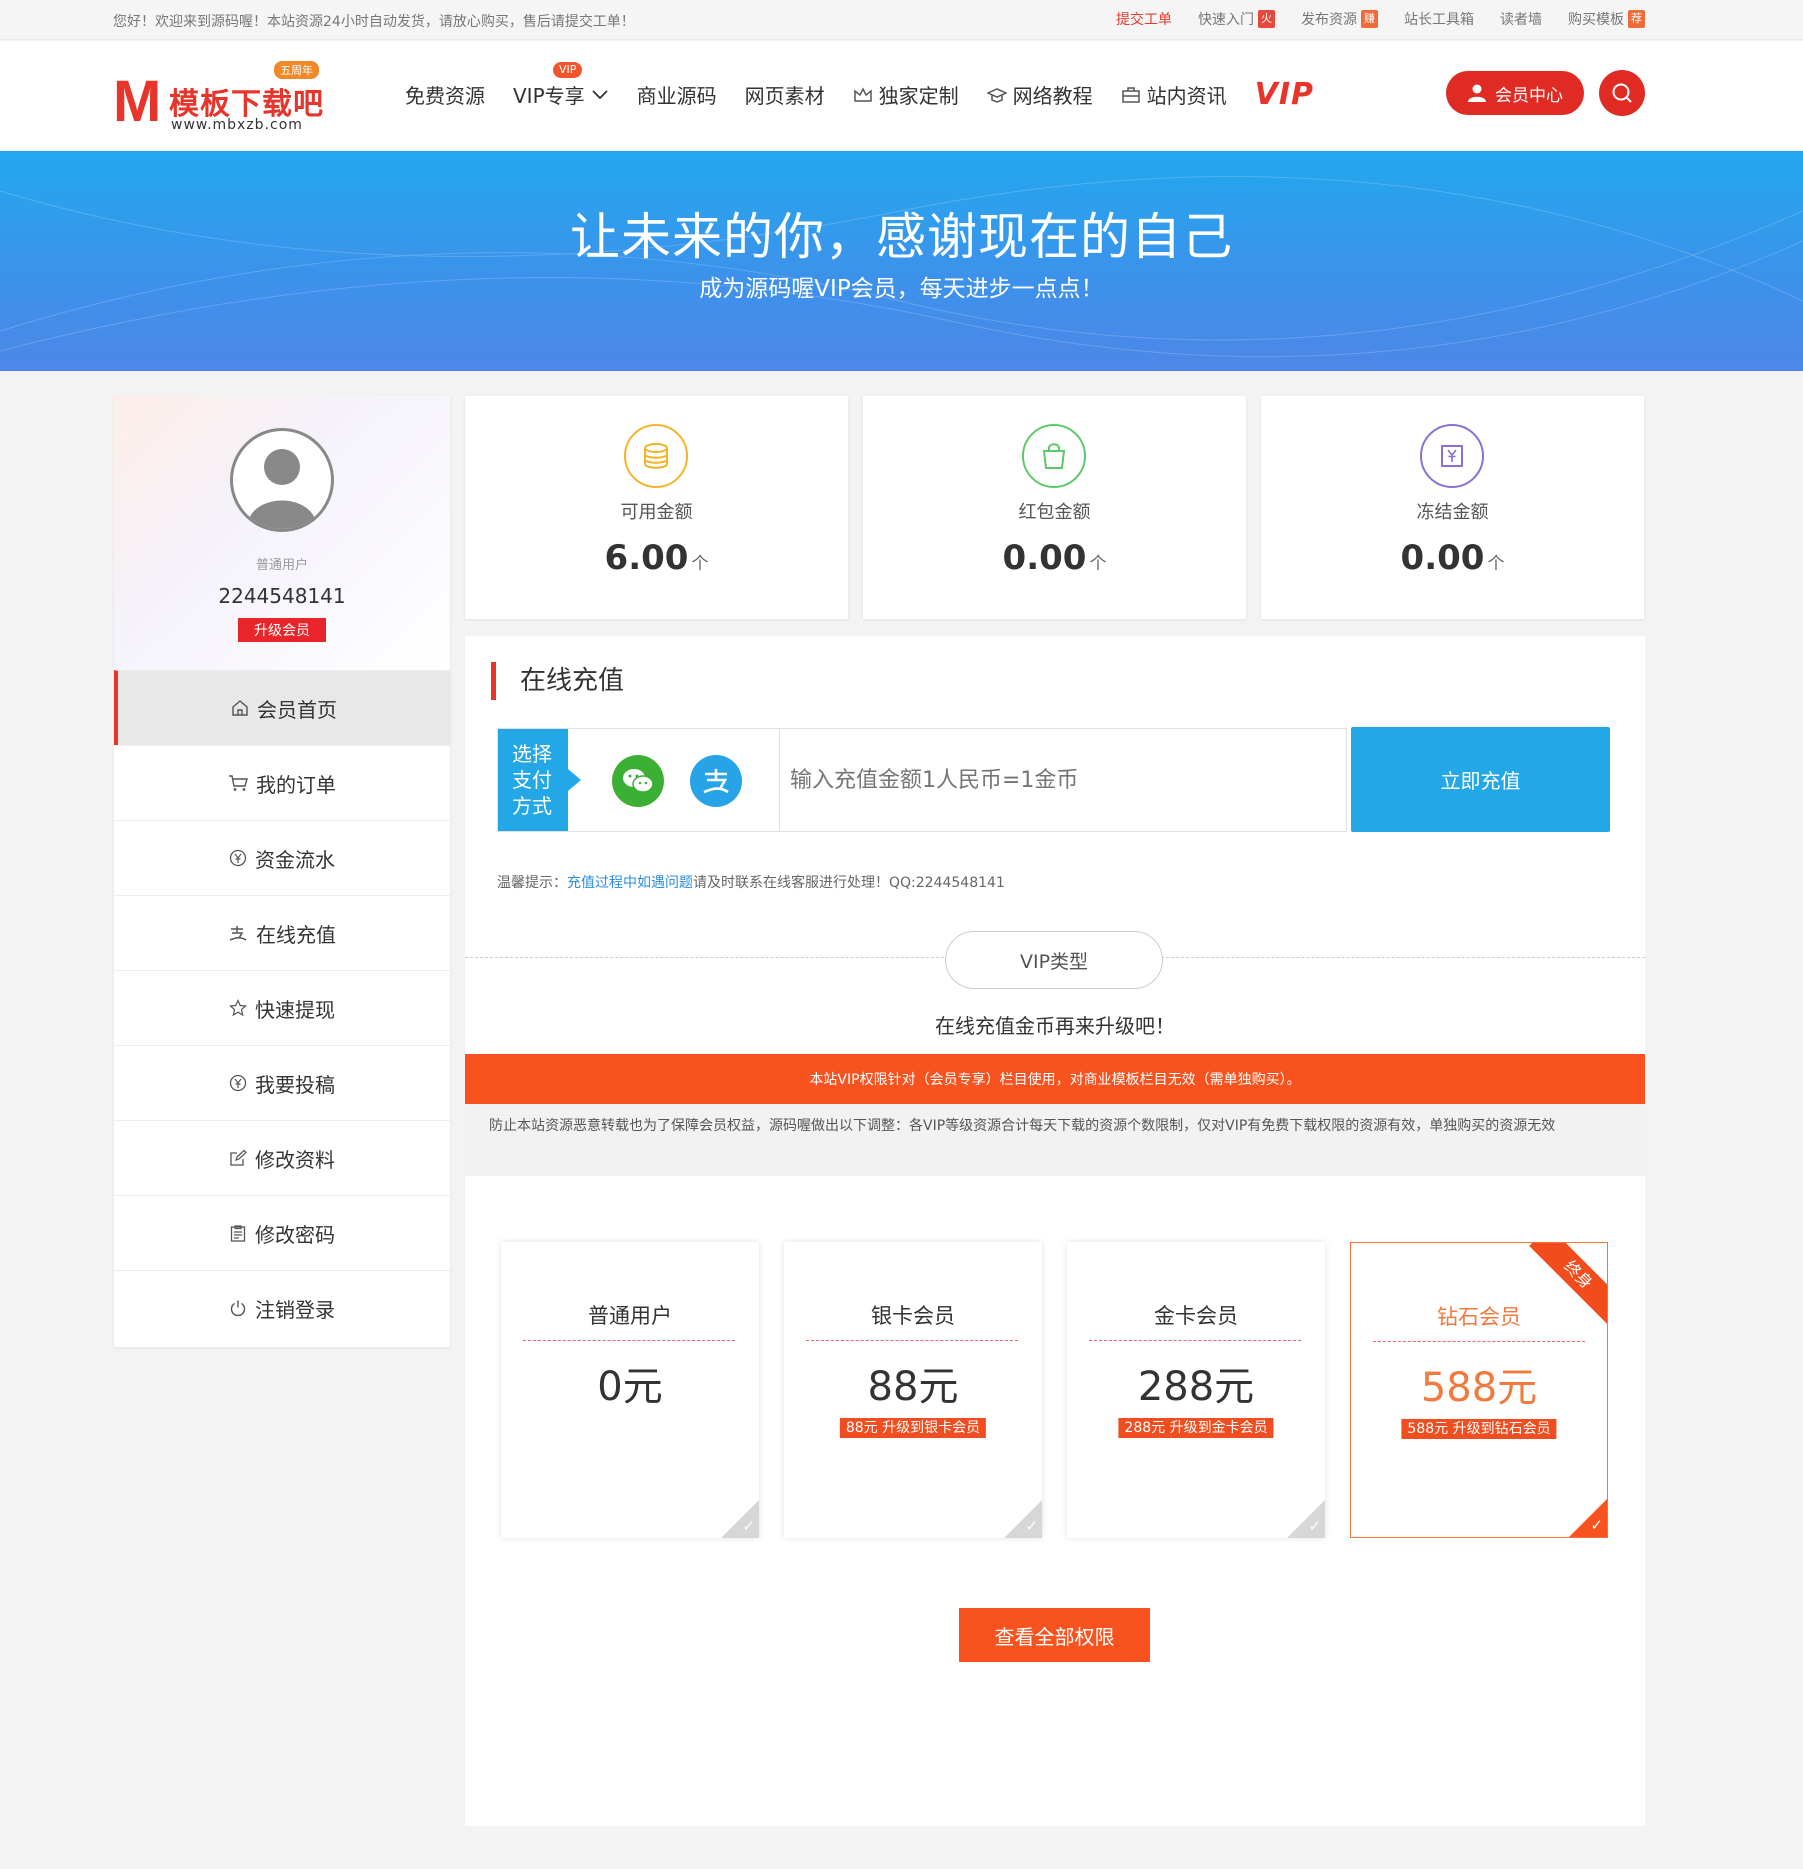  What do you see at coordinates (1380, 19) in the screenshot?
I see `top-links: 提交工单 快速入门火 发布资源赚 站长工具箱 读者墙 购买模板荐` at bounding box center [1380, 19].